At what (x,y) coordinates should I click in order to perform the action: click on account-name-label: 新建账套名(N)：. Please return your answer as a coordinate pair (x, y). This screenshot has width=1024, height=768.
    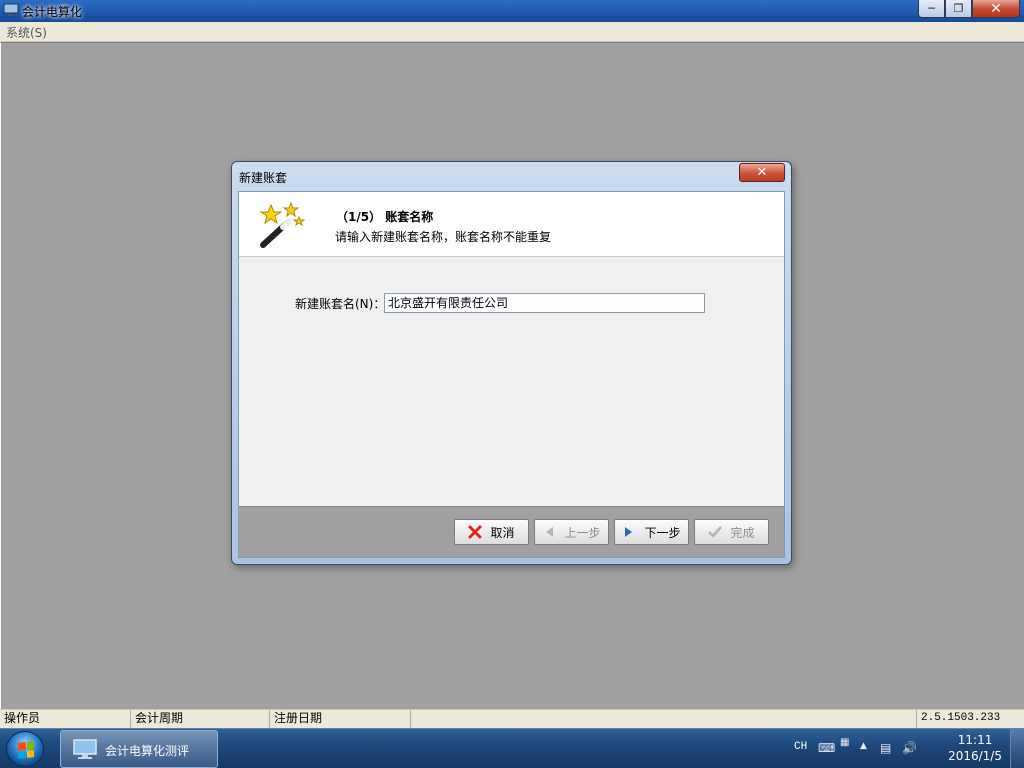
    Looking at the image, I should click on (340, 304).